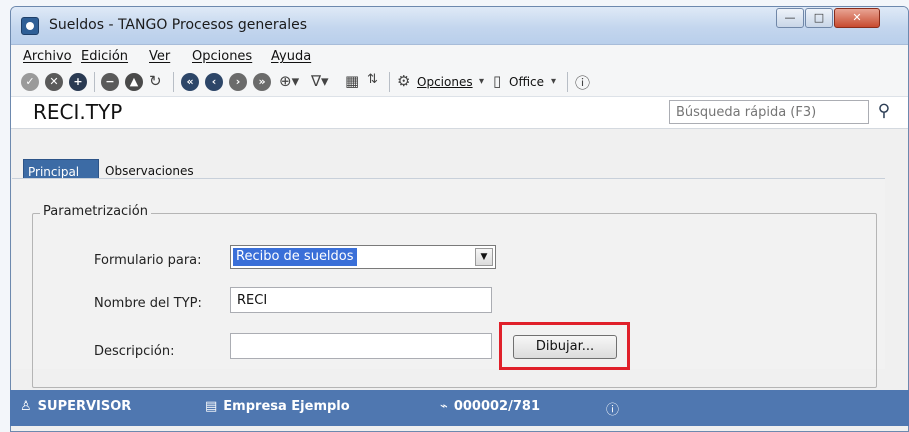  I want to click on formulario-select: Recibo de sueldos ▼, so click(363, 257).